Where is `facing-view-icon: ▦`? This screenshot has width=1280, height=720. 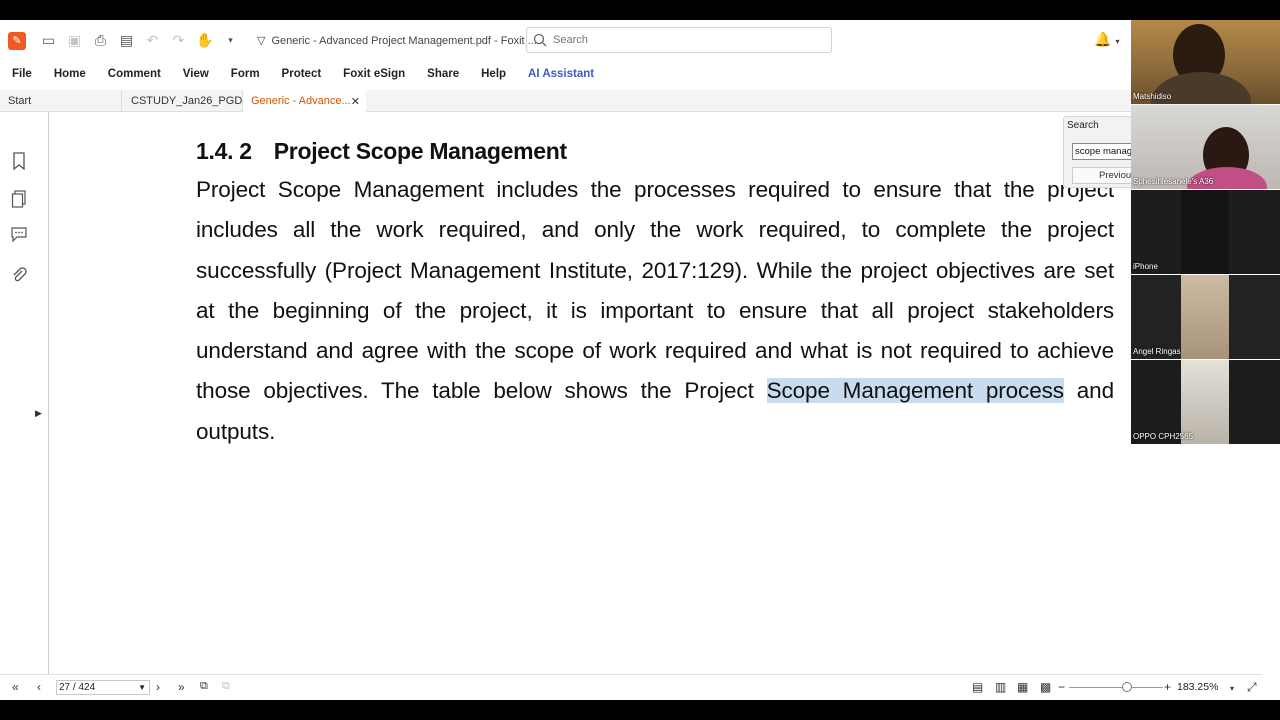 facing-view-icon: ▦ is located at coordinates (1022, 687).